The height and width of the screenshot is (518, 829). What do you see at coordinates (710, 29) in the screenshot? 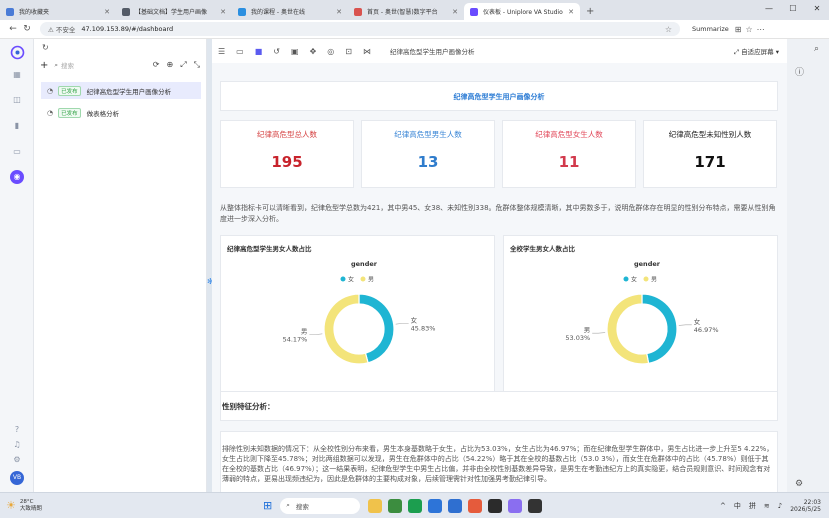
I see `summarize-button: Summarize` at bounding box center [710, 29].